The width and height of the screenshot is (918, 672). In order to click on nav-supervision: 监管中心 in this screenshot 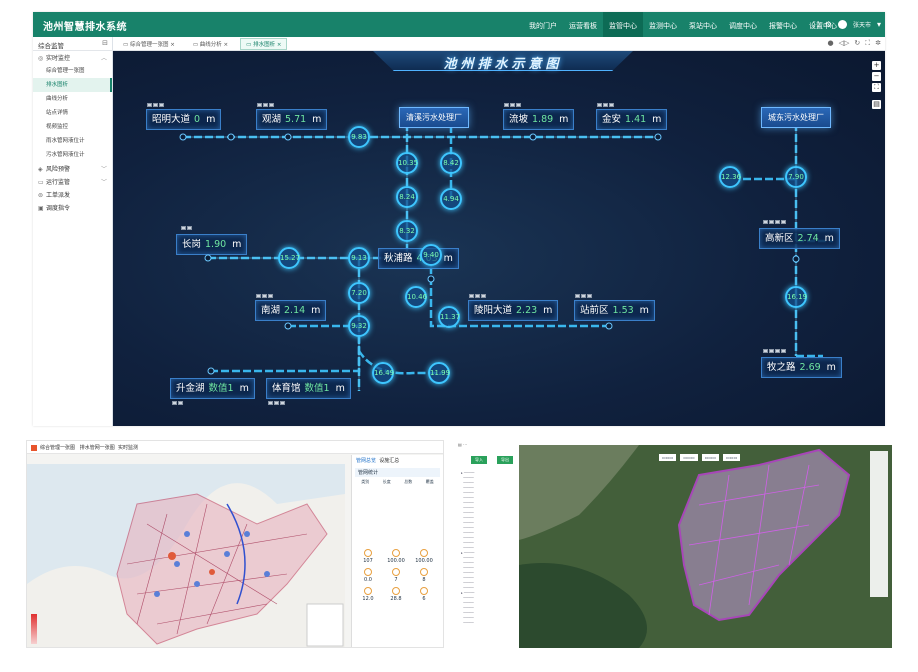, I will do `click(623, 24)`.